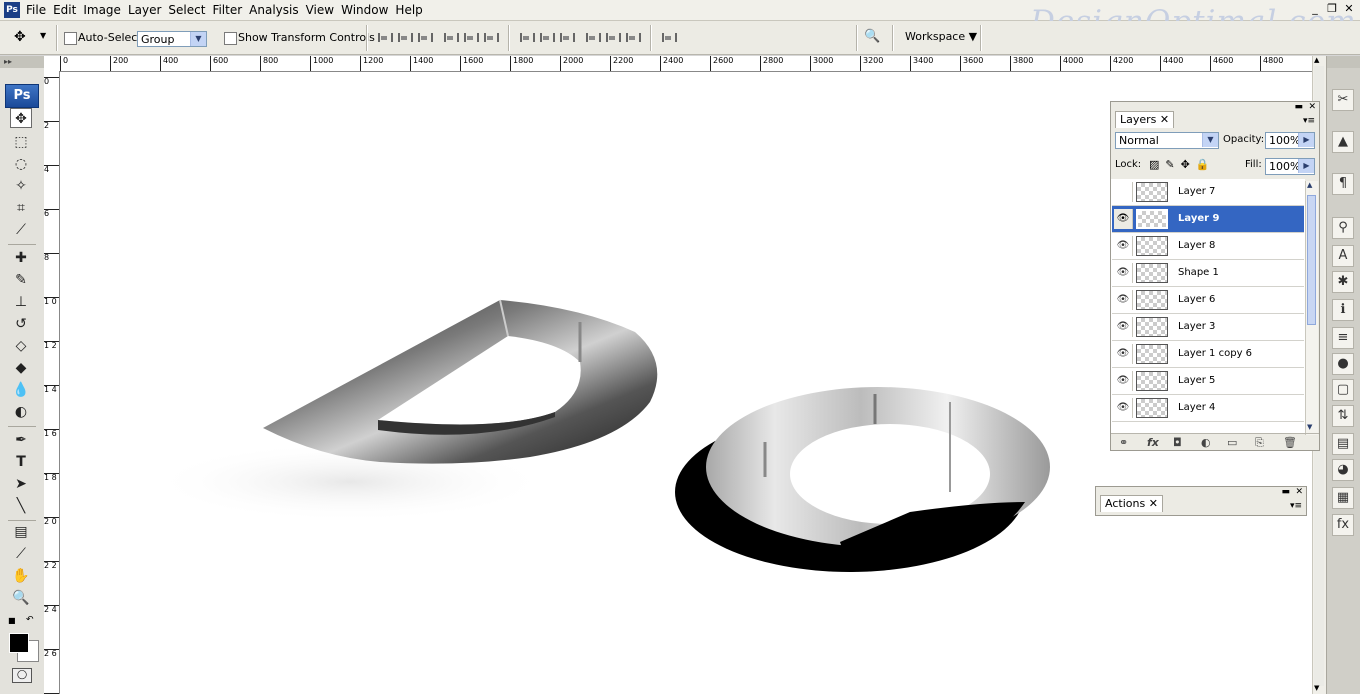 The height and width of the screenshot is (694, 1360). What do you see at coordinates (22, 62) in the screenshot?
I see `toolbox-grip-icon: ▸▸` at bounding box center [22, 62].